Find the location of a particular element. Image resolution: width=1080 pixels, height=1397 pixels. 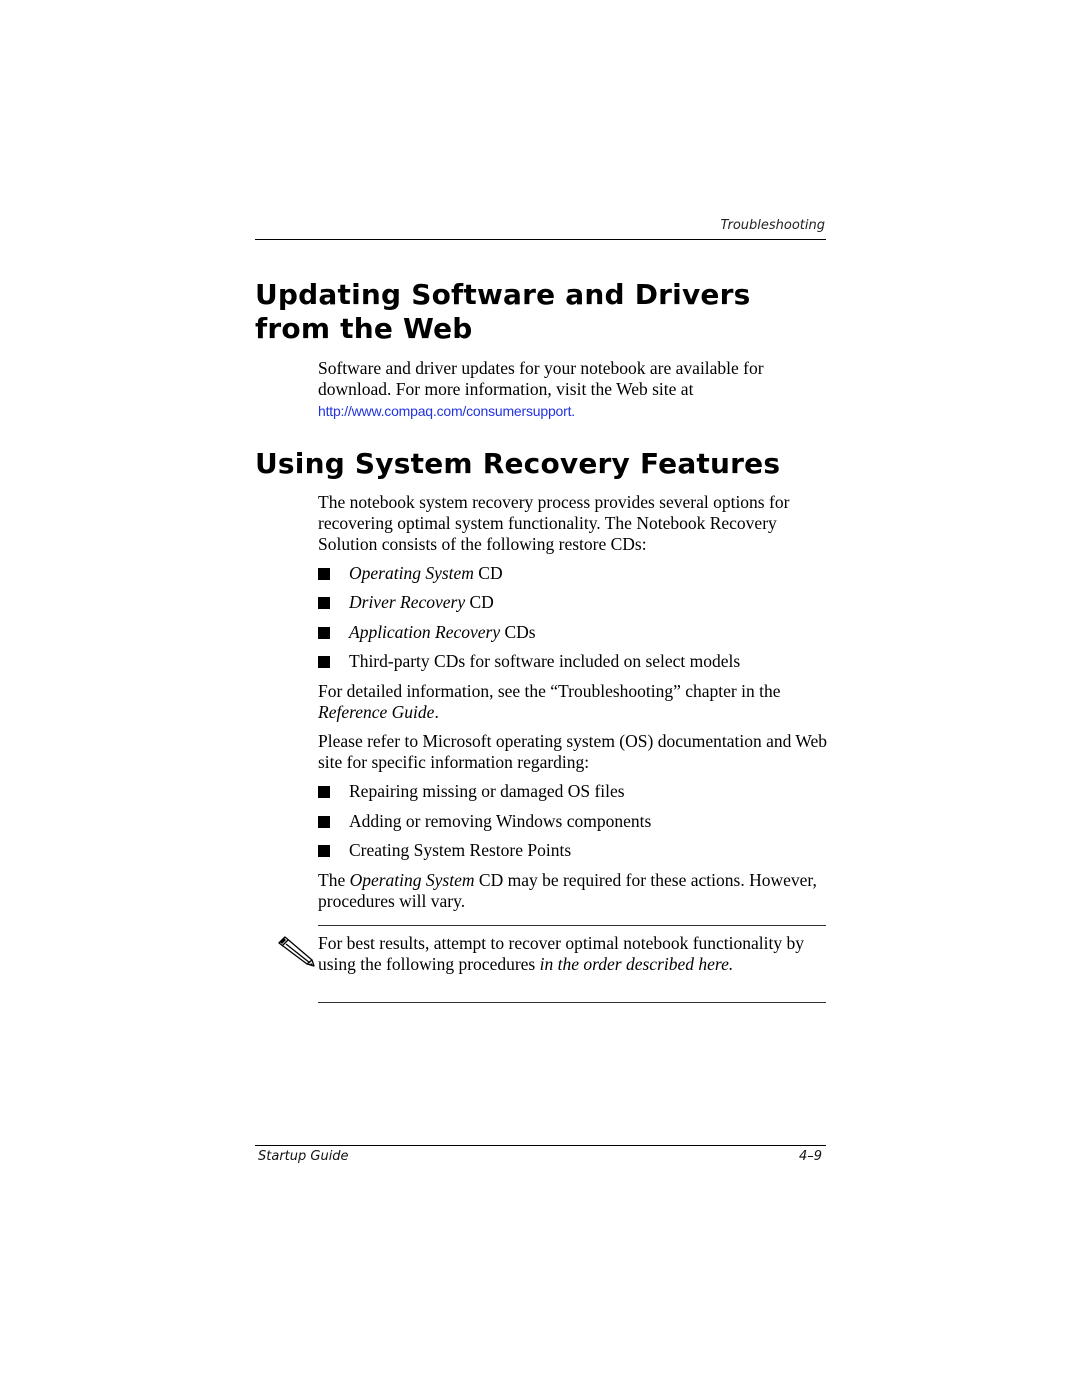

list-item-italic: Application Recovery is located at coordinates (425, 632).